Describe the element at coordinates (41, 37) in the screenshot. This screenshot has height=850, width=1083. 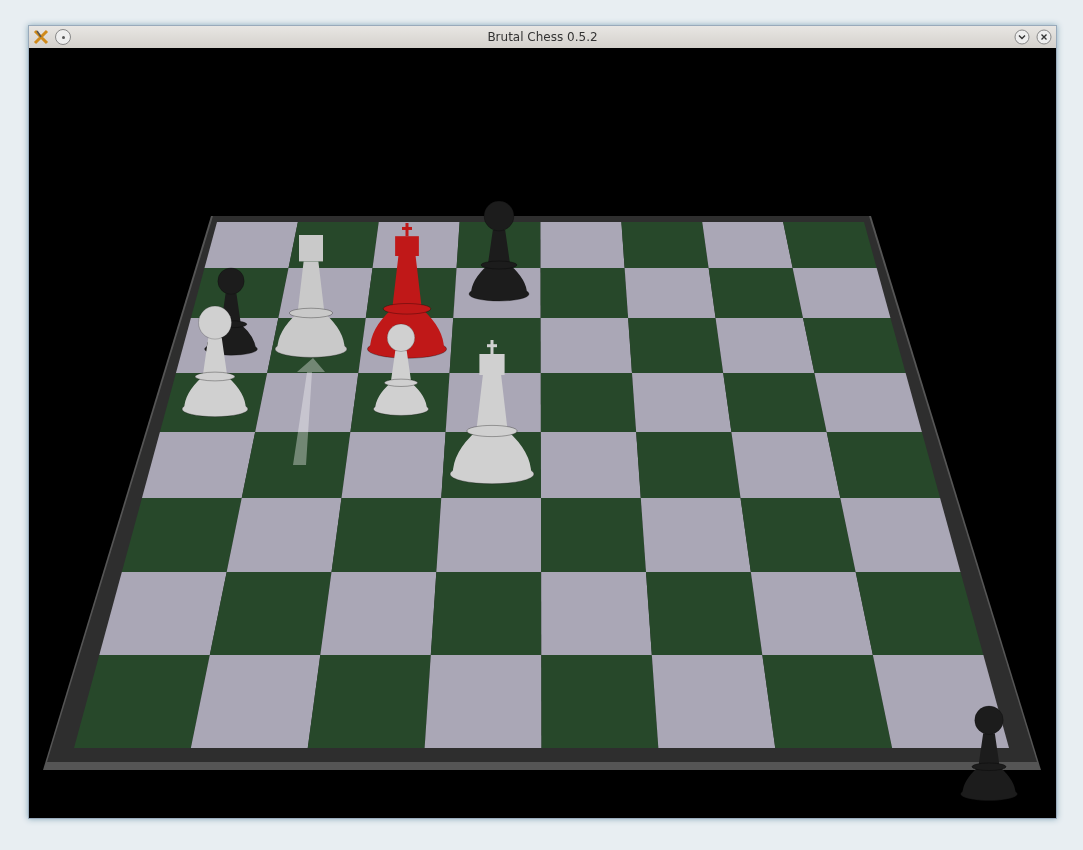
I see `app-icon` at that location.